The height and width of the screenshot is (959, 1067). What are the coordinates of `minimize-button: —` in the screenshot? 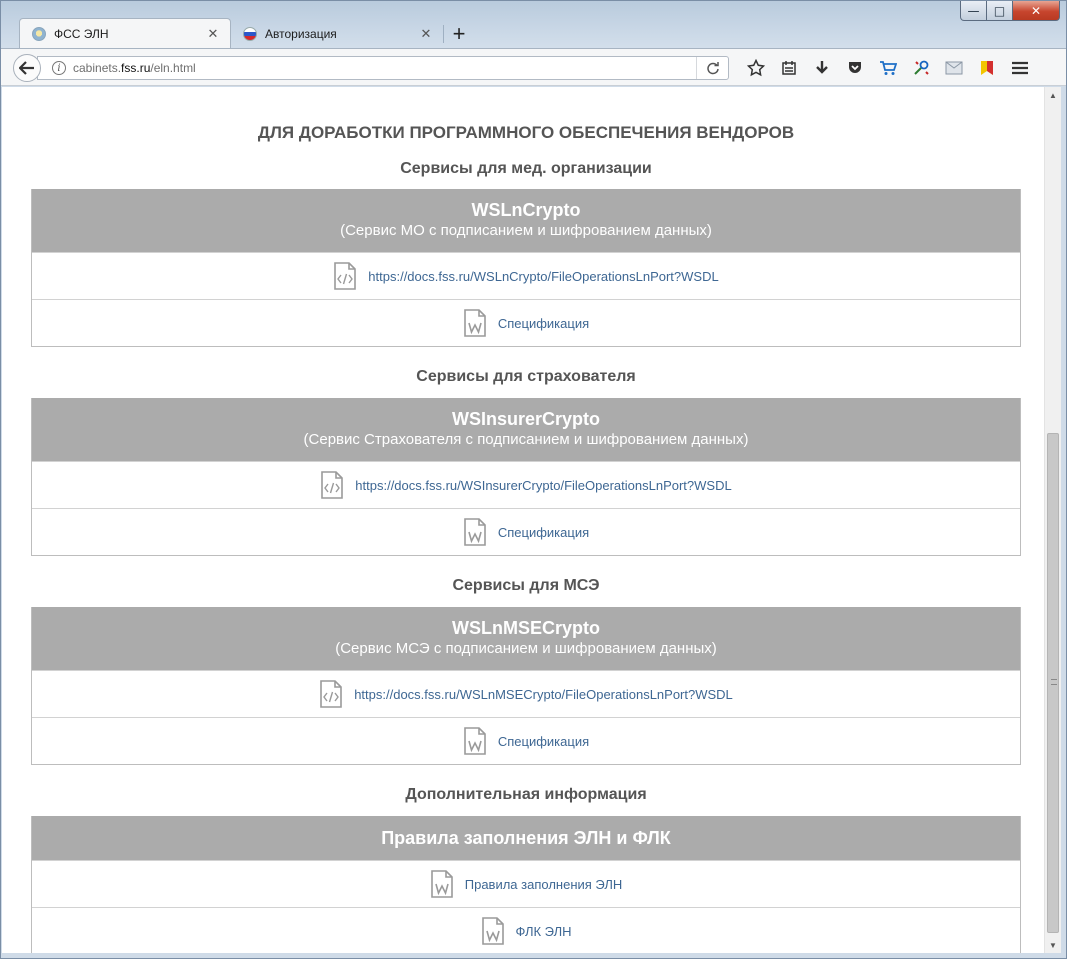 It's located at (973, 11).